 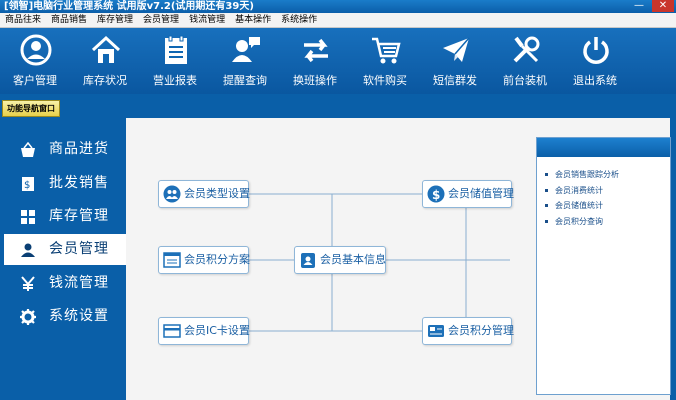 What do you see at coordinates (129, 6) in the screenshot?
I see `window-title: [领智]电脑行业管理系统 试用版v7.2(试用期还有39天)` at bounding box center [129, 6].